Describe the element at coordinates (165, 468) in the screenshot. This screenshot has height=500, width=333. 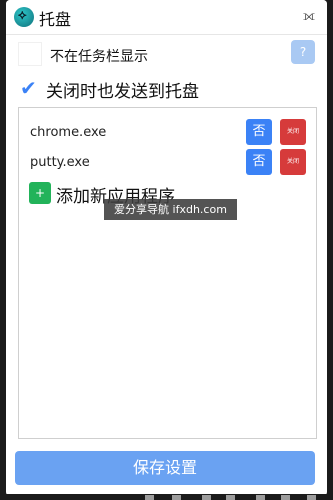
I see `save-button: 保存设置` at that location.